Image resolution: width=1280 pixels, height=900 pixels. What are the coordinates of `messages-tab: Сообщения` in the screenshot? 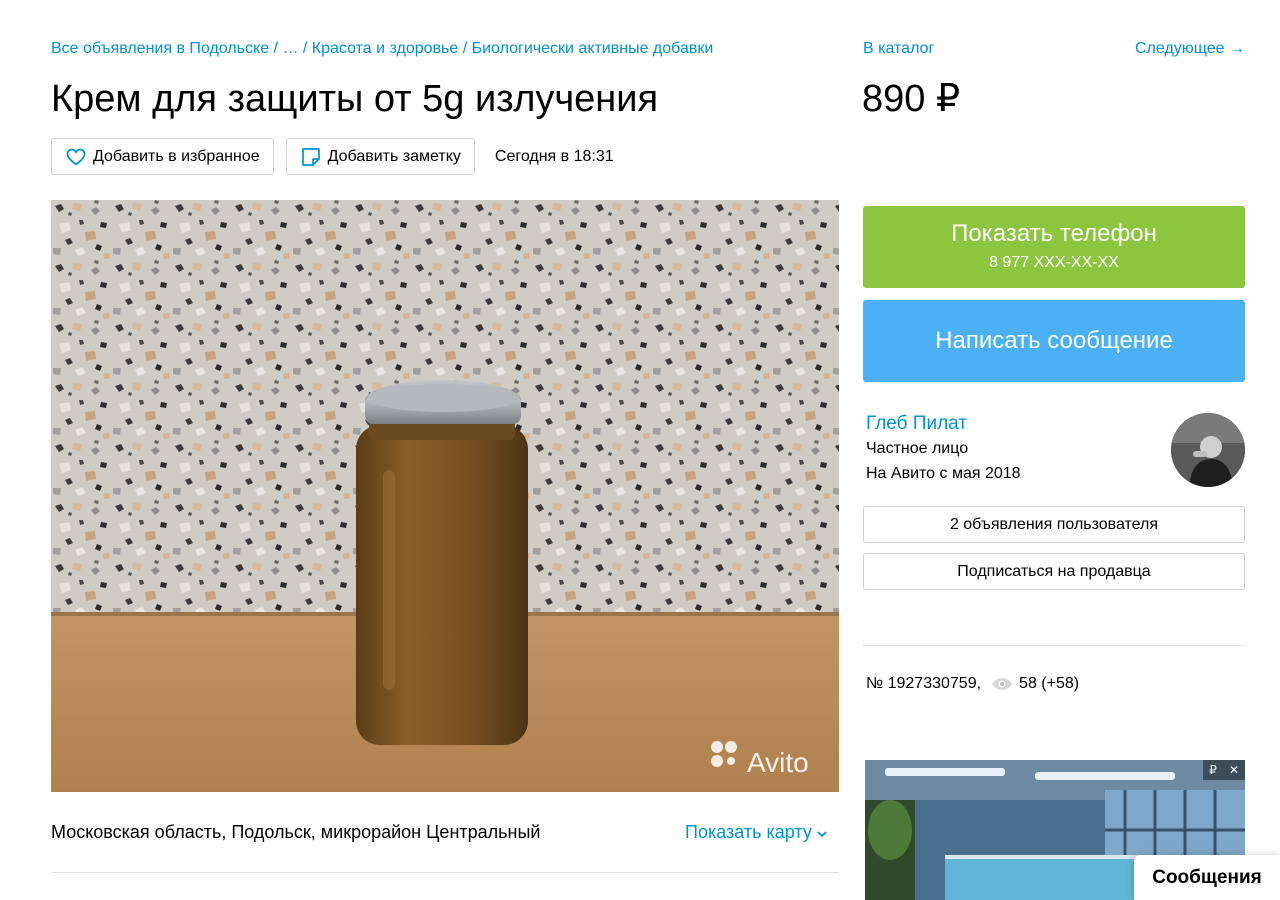 It's located at (1207, 877).